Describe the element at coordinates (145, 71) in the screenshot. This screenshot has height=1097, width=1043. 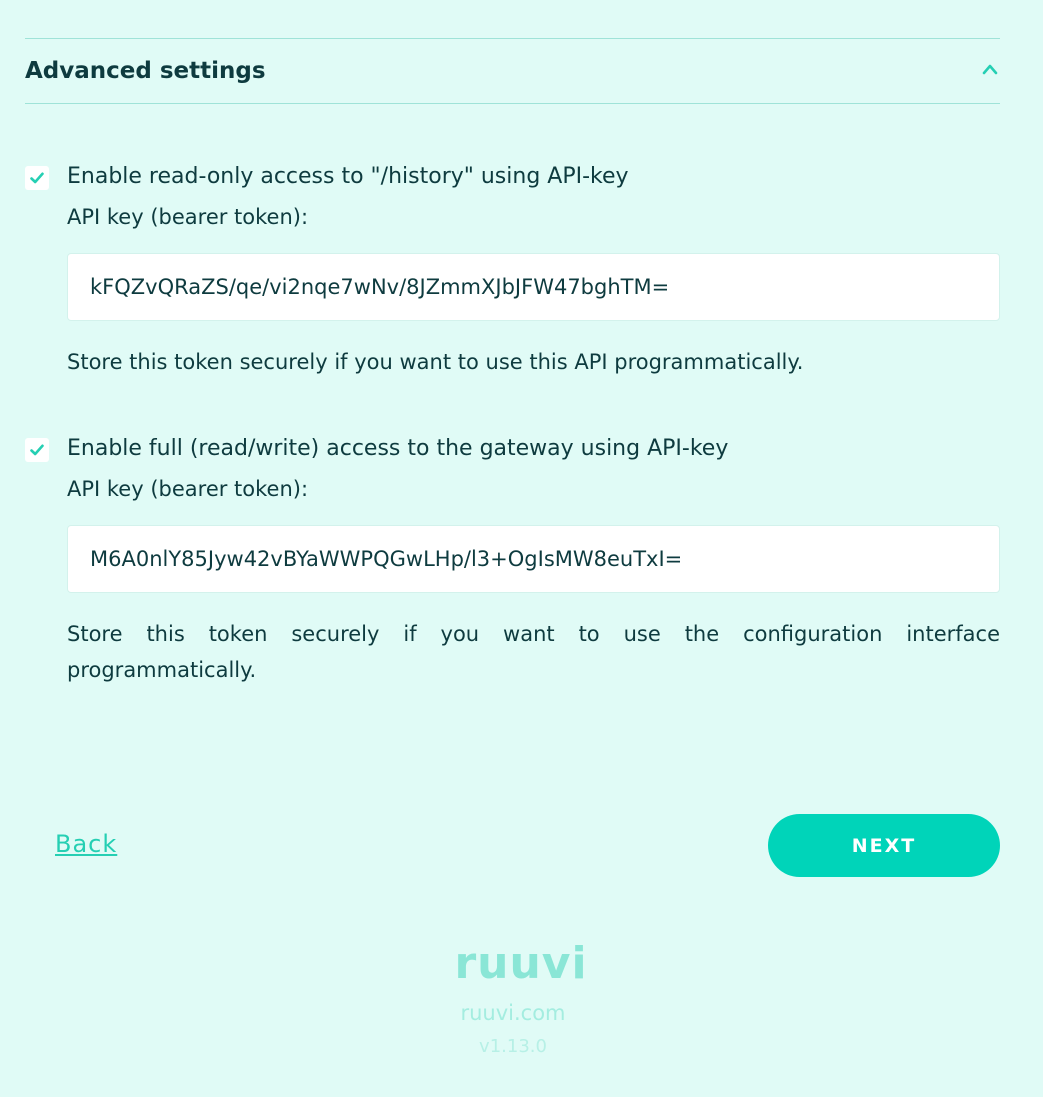
I see `advanced-settings-title: Advanced settings` at that location.